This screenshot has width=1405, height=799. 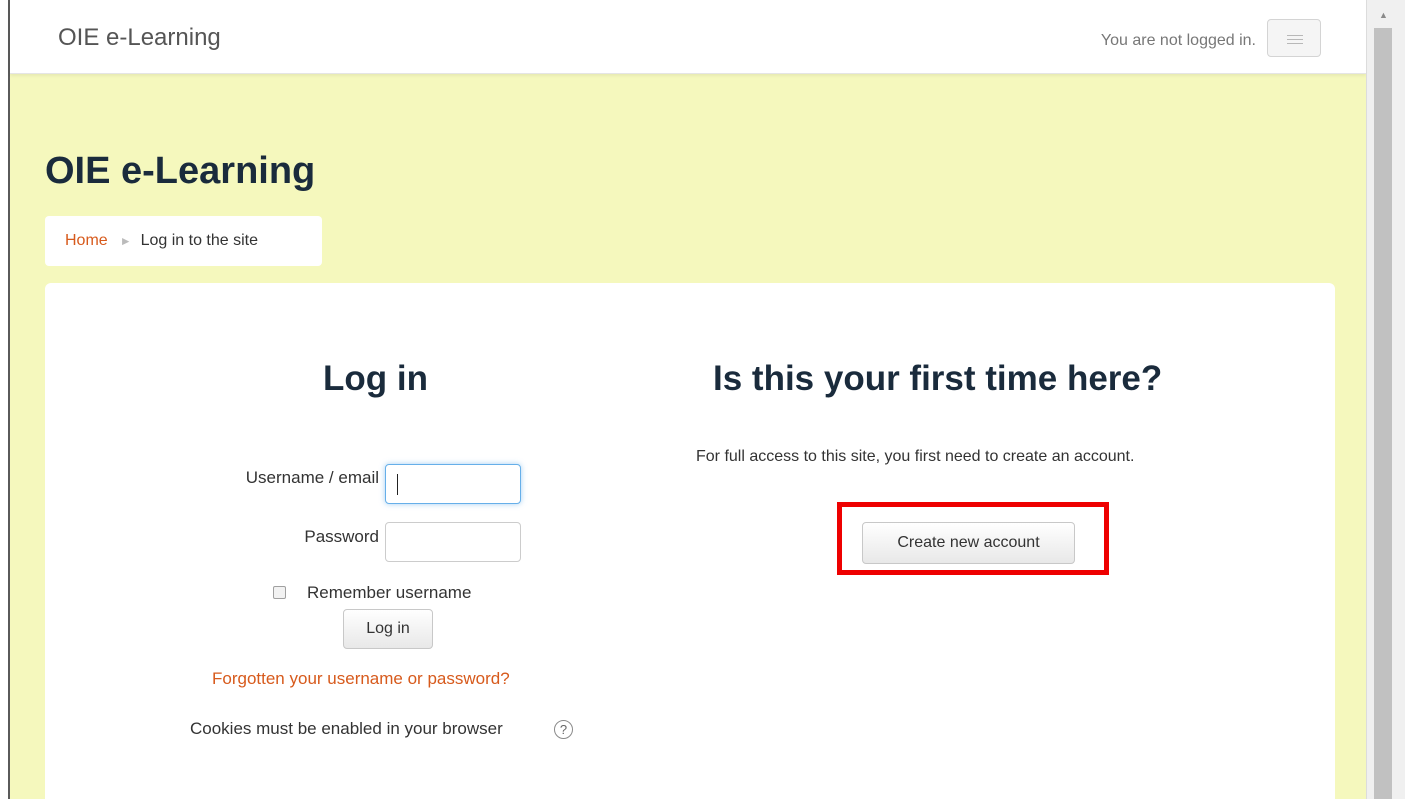 What do you see at coordinates (5, 399) in the screenshot?
I see `window-left-edge` at bounding box center [5, 399].